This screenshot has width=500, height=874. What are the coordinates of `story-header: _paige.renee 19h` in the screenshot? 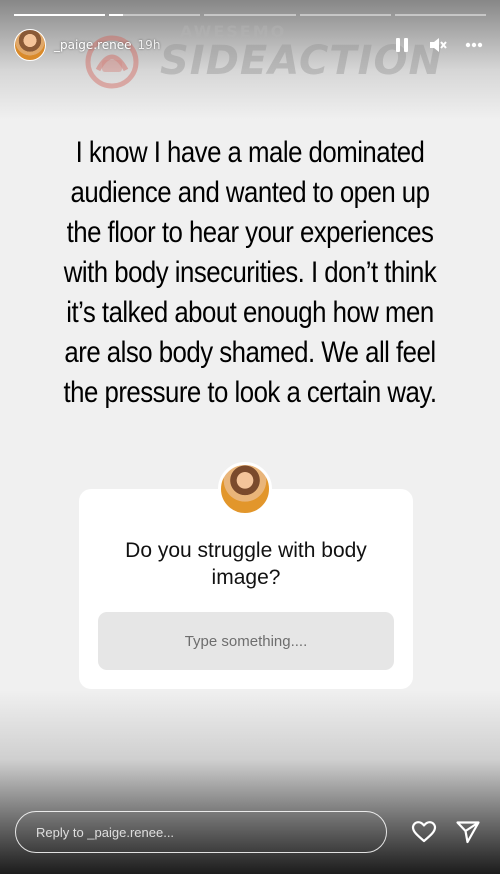 It's located at (249, 45).